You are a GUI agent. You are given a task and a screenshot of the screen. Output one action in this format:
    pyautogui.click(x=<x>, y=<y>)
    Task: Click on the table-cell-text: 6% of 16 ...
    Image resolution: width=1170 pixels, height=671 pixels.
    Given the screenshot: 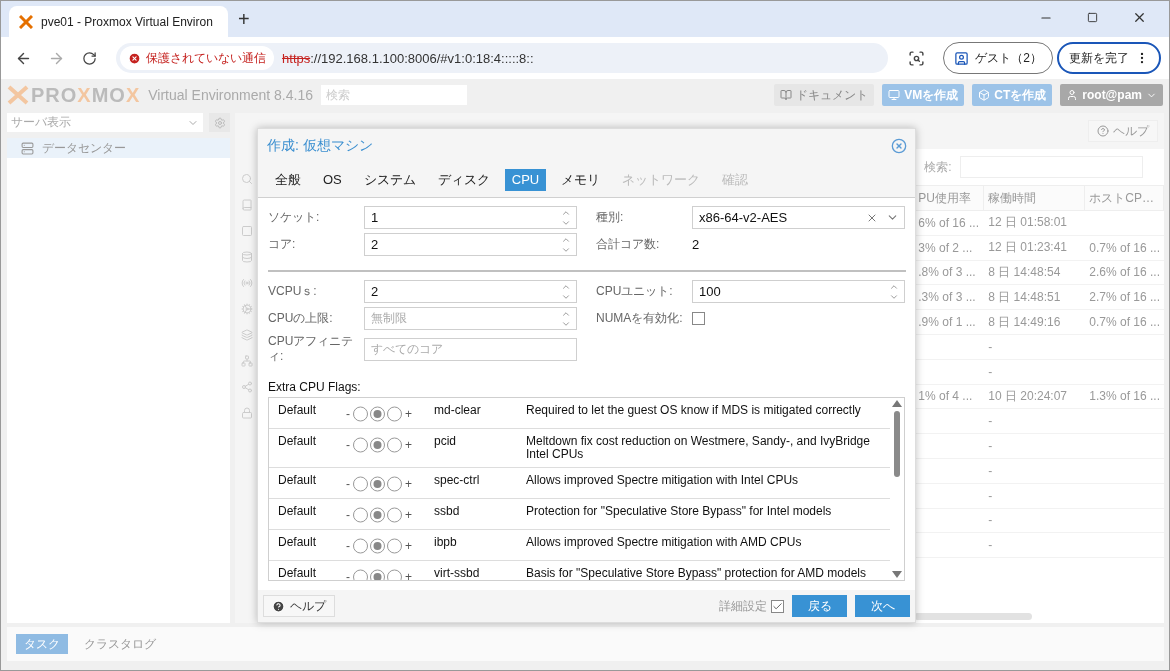 What is the action you would take?
    pyautogui.click(x=948, y=222)
    